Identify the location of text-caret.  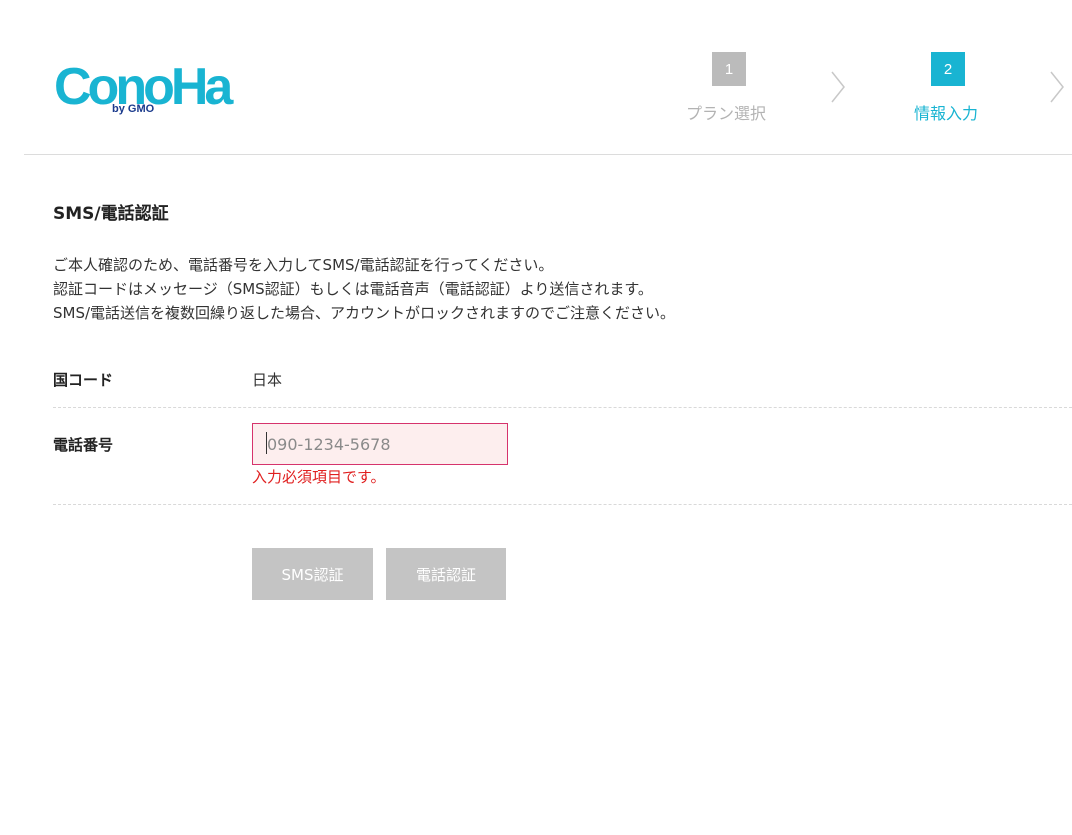
(266, 443).